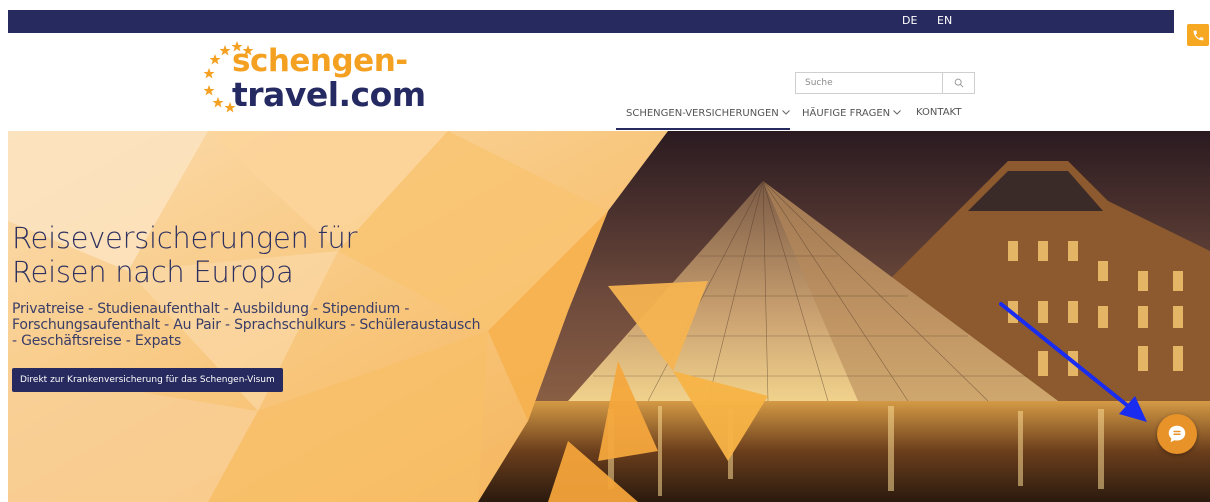  What do you see at coordinates (153, 272) in the screenshot?
I see `hero-title-line2: Reisen nach Europa` at bounding box center [153, 272].